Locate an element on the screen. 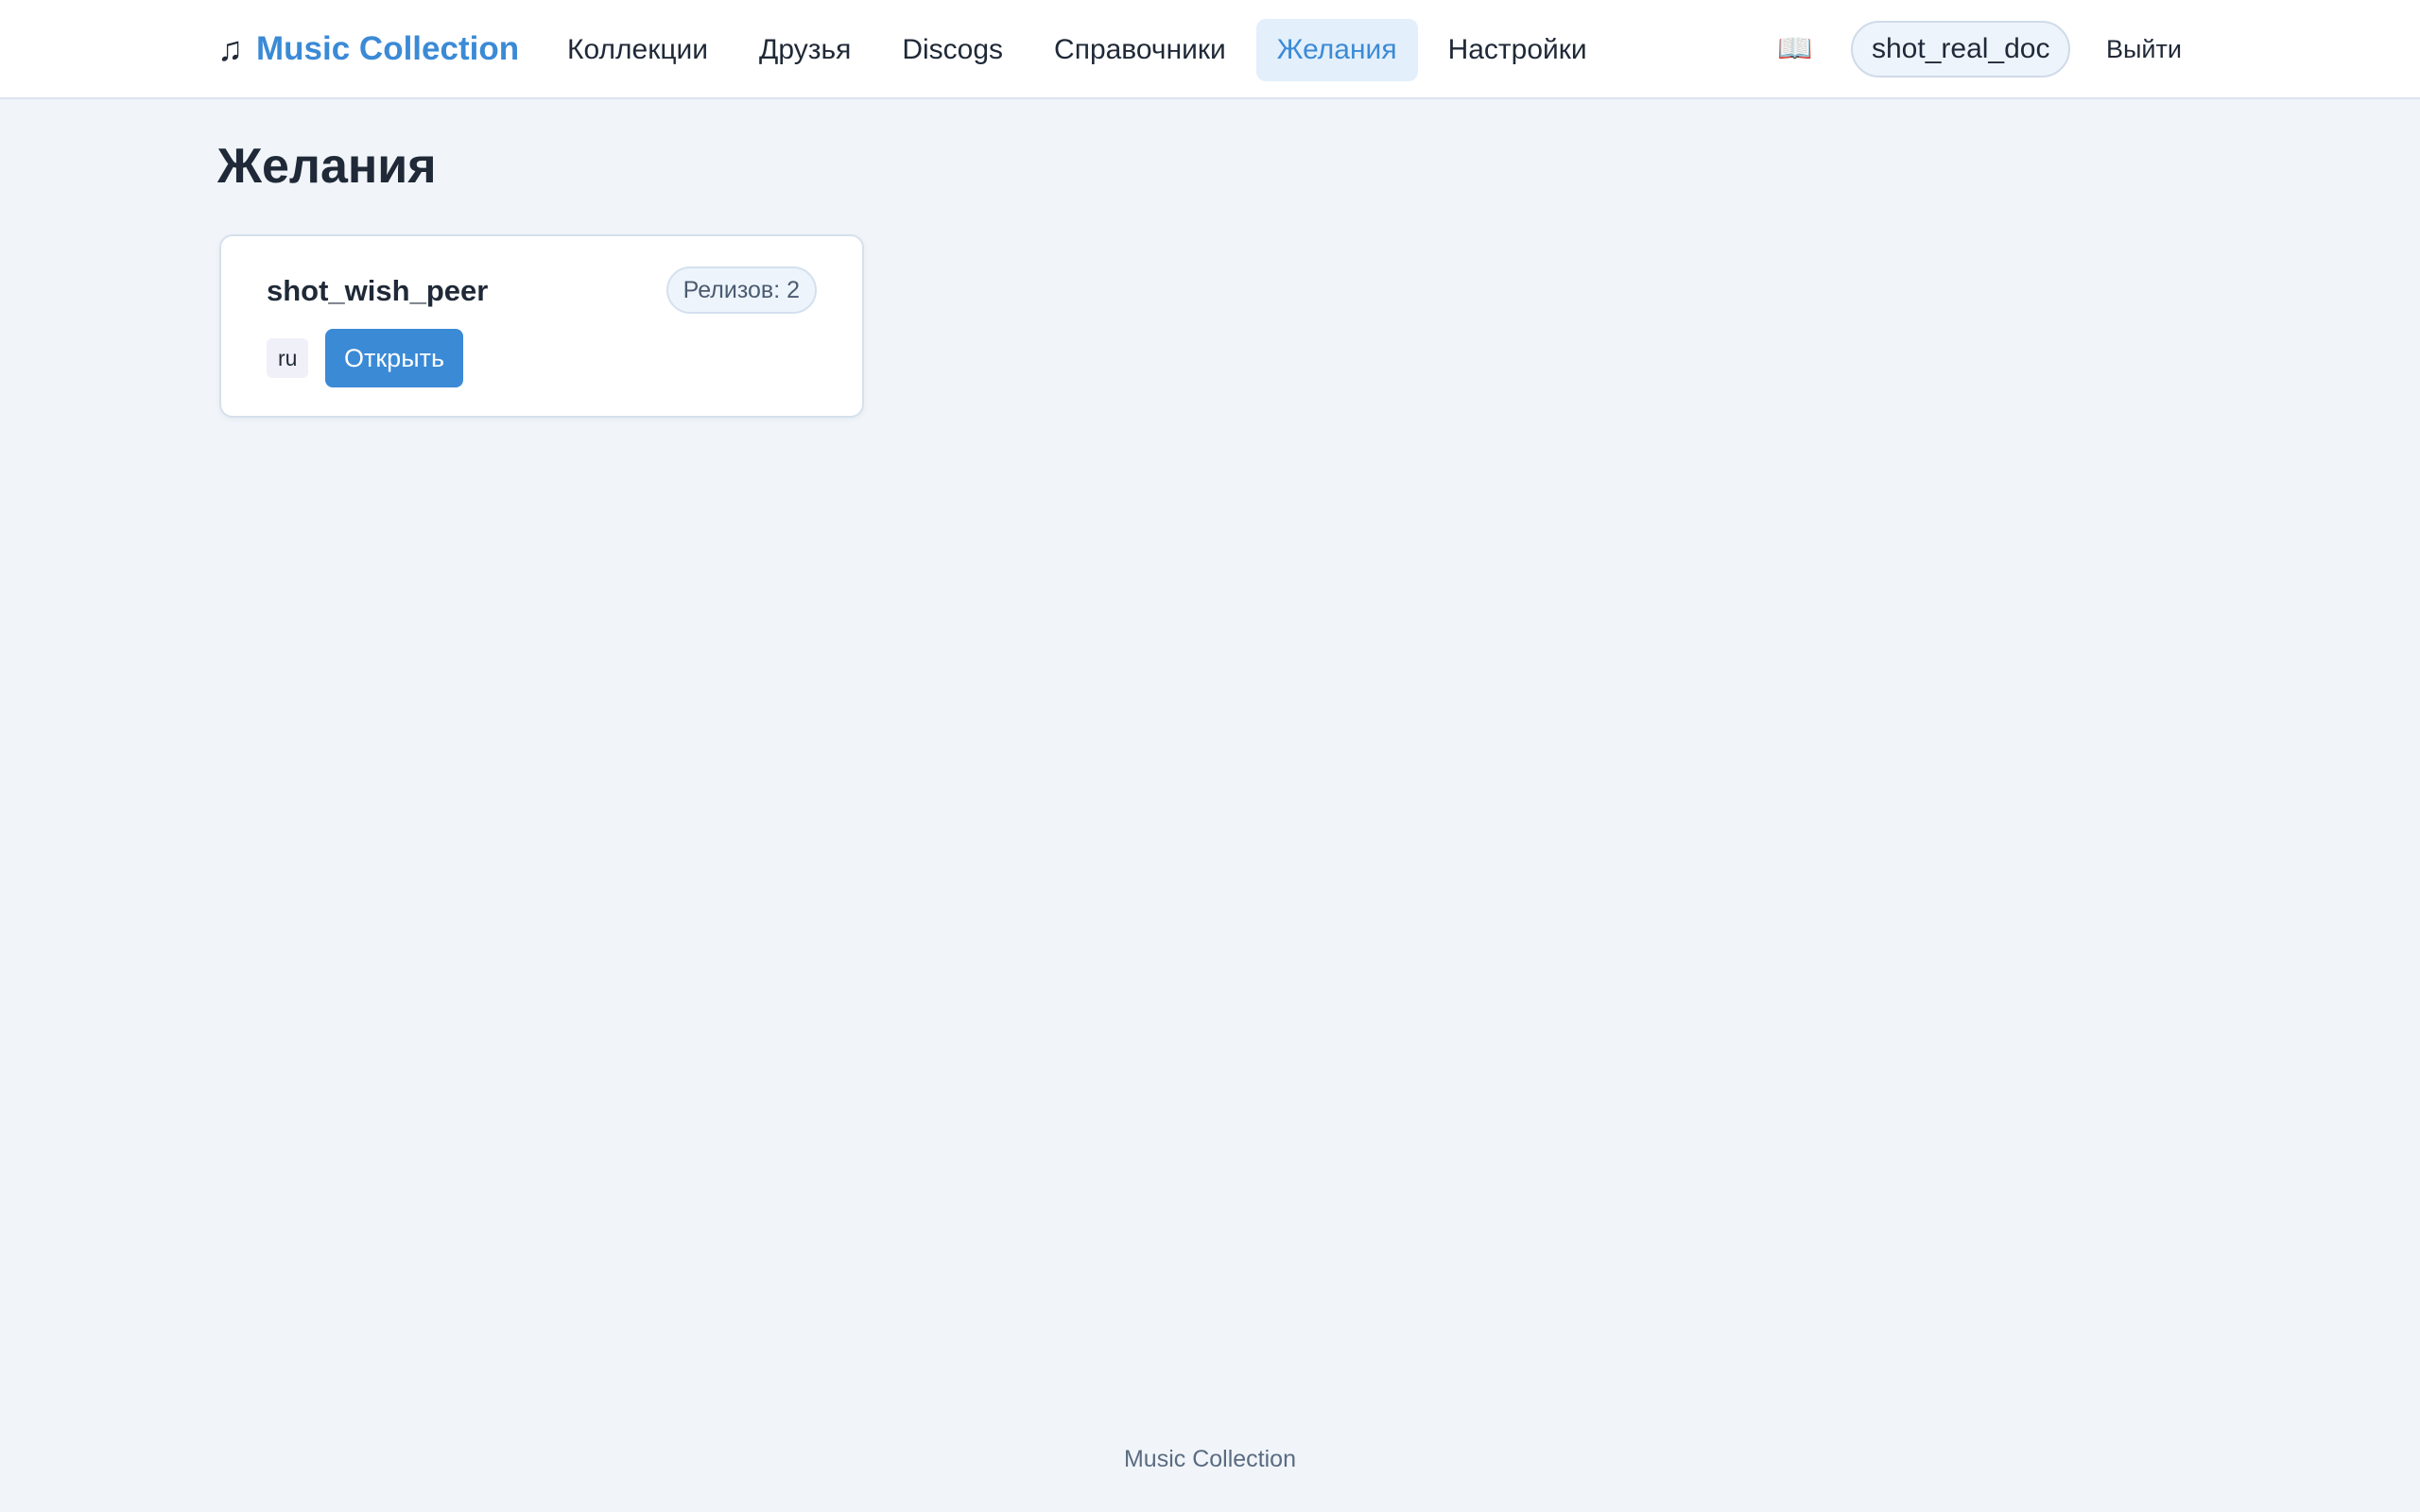 This screenshot has width=2420, height=1512. brand-title: Music Collection is located at coordinates (388, 48).